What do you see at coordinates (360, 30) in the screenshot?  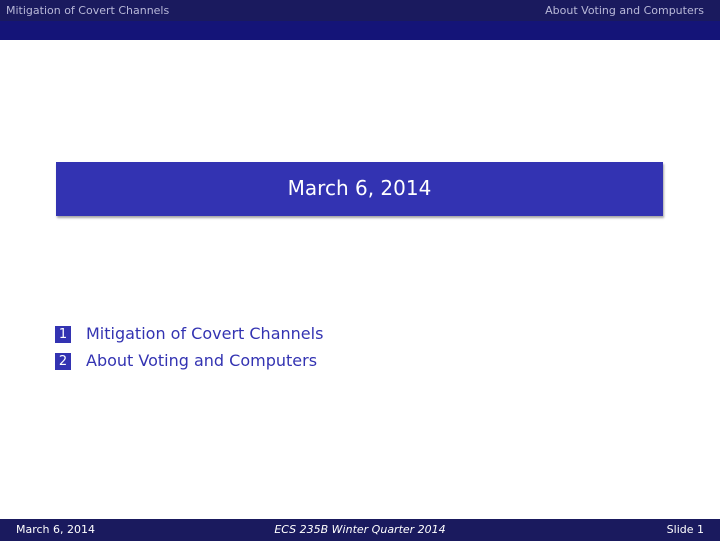 I see `header-subbar` at bounding box center [360, 30].